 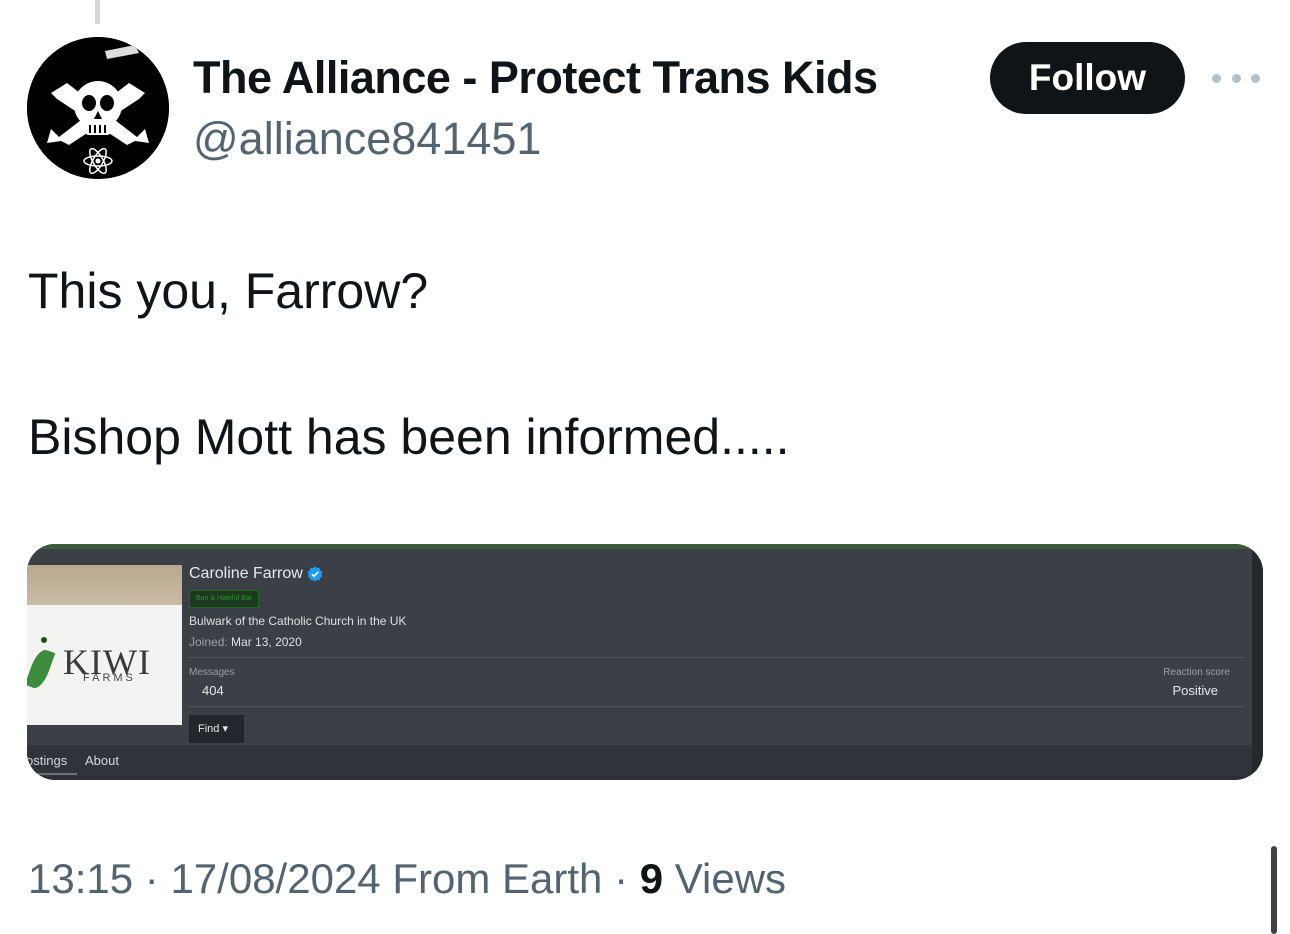 I want to click on views-label: Views, so click(x=730, y=878).